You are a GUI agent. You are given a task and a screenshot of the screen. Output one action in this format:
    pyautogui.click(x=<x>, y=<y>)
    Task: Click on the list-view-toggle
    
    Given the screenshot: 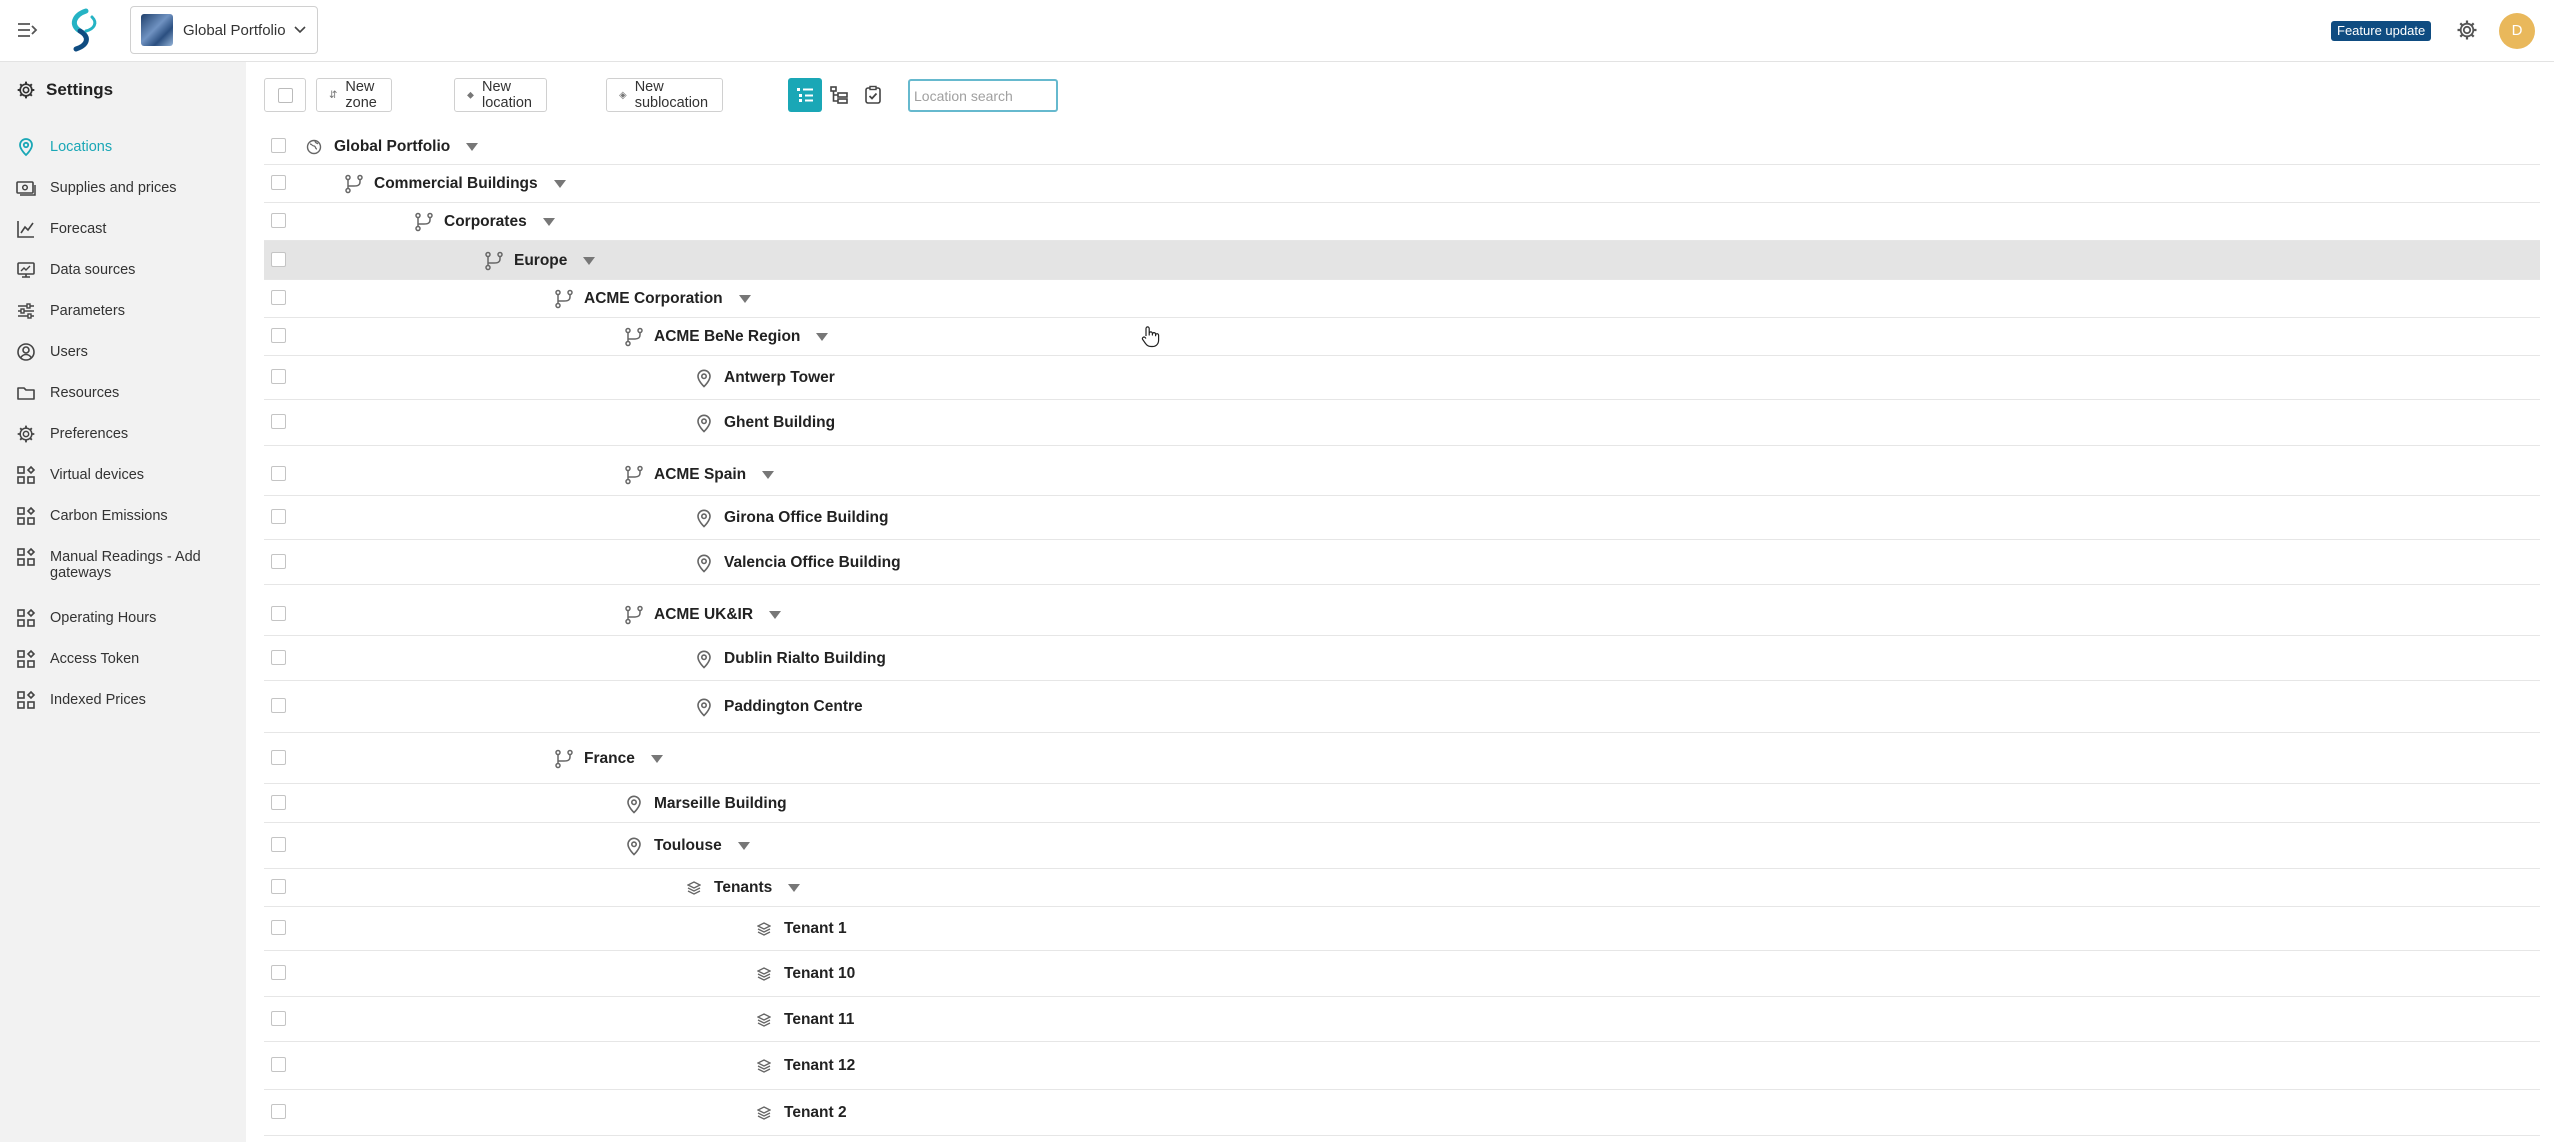 What is the action you would take?
    pyautogui.click(x=805, y=95)
    